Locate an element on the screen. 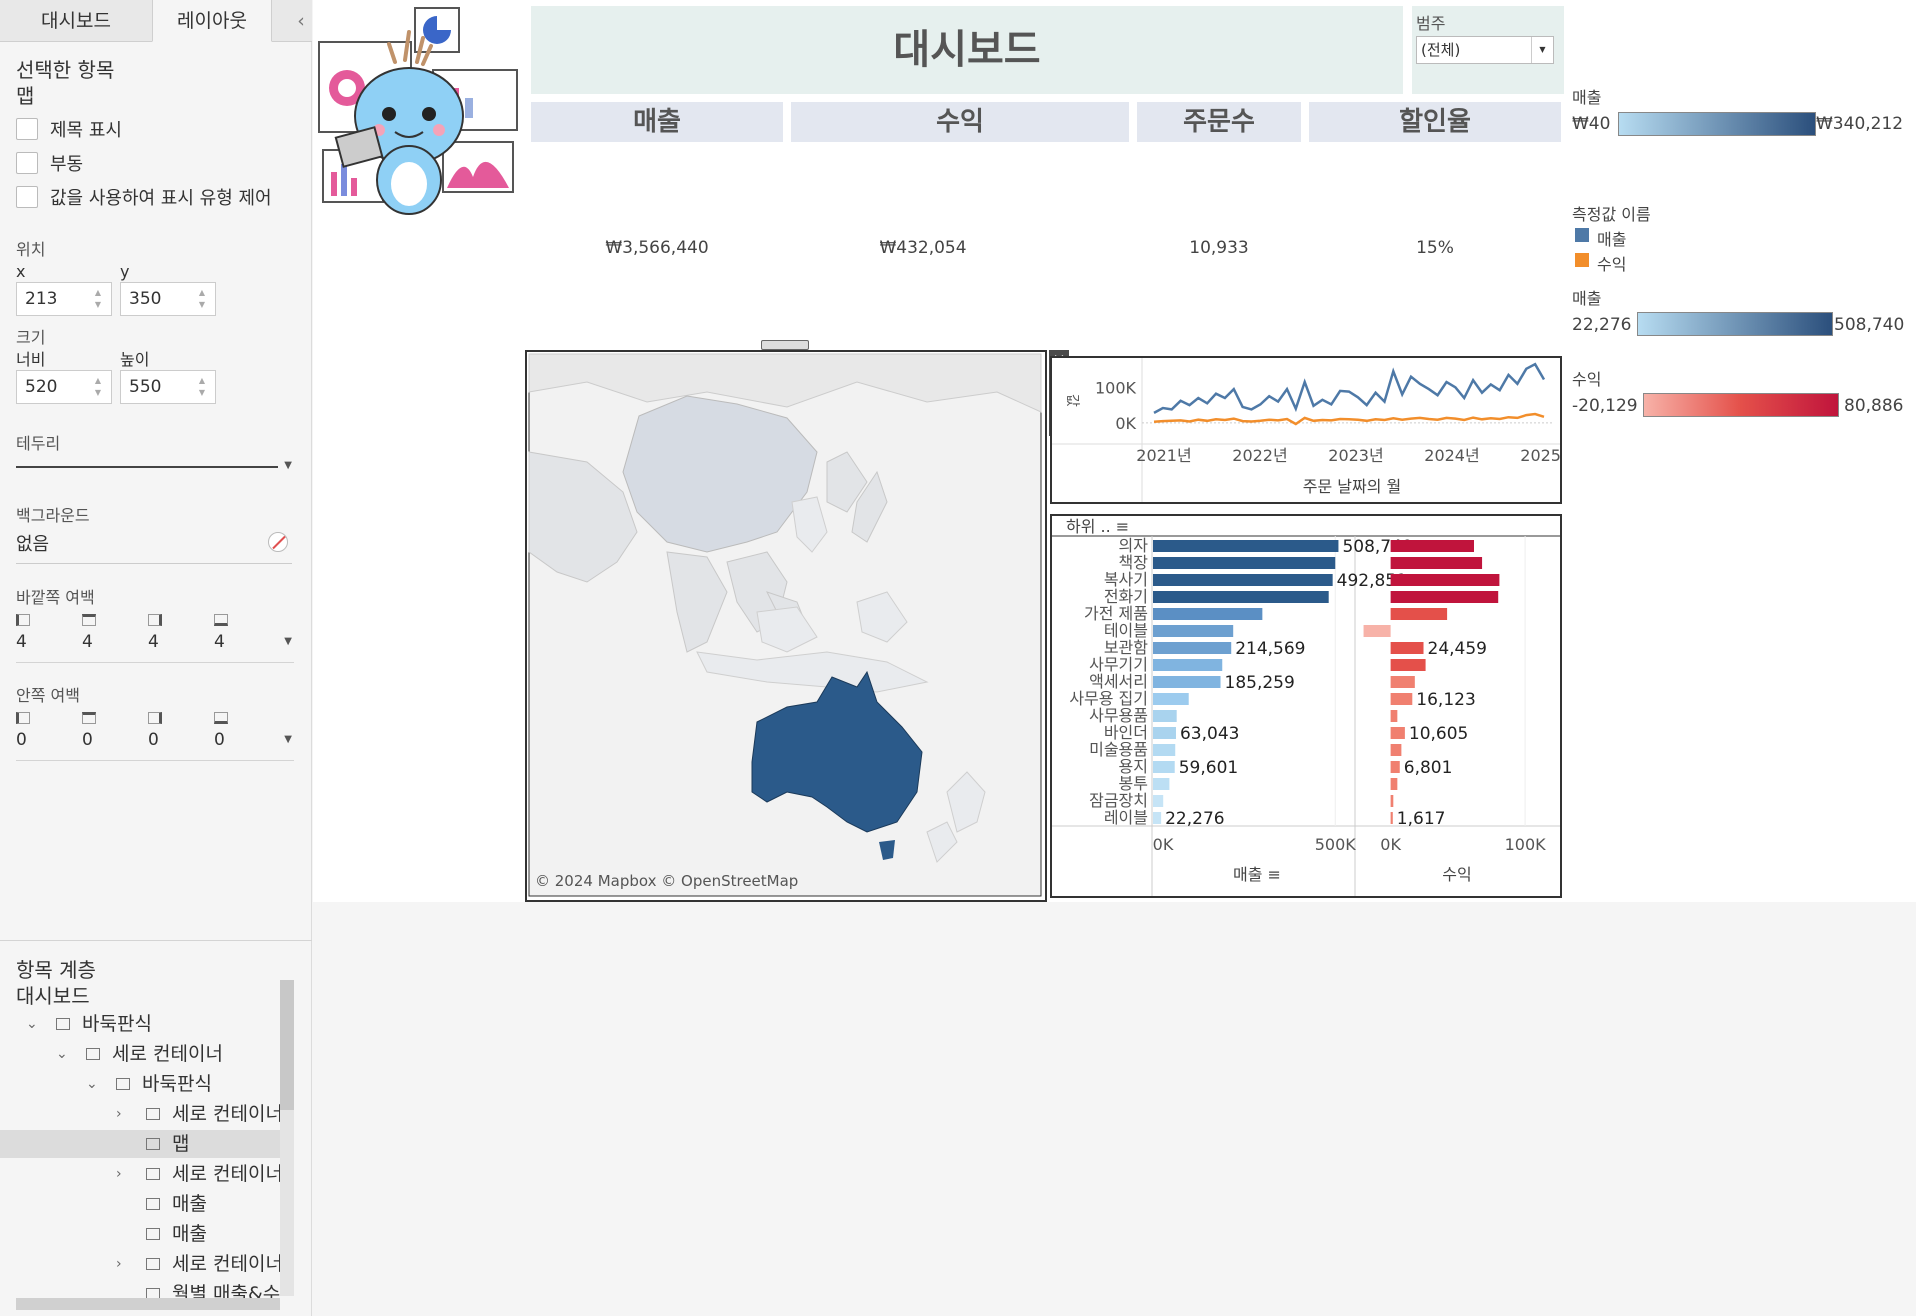  sales-data-label: 214,569 is located at coordinates (1270, 649).